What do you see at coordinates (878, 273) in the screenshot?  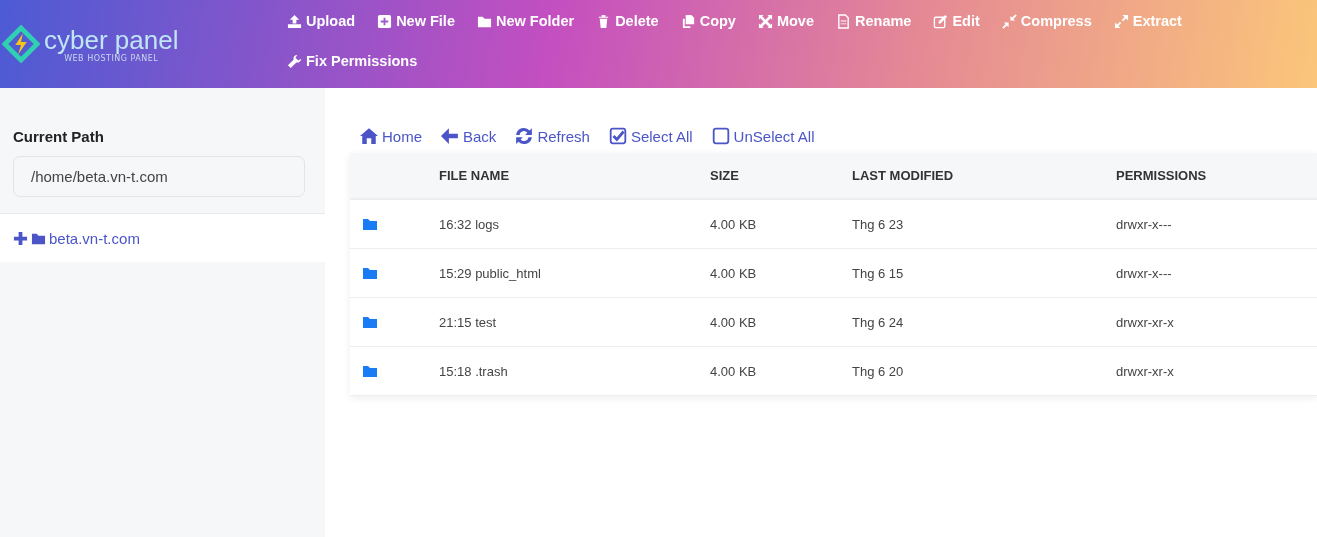 I see `table-cell-text: Thg 6 15` at bounding box center [878, 273].